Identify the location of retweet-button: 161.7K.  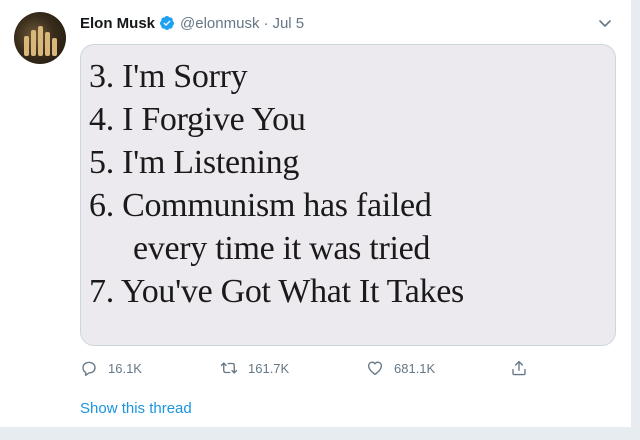
(254, 368).